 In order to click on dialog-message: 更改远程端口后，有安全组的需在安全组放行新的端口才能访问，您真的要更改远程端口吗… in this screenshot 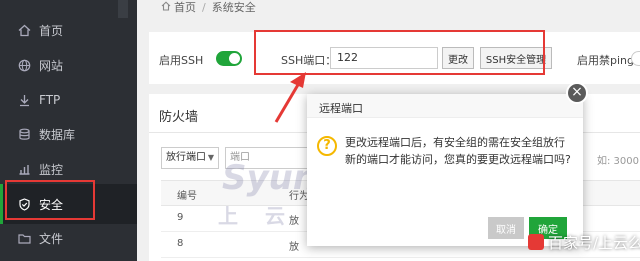, I will do `click(458, 151)`.